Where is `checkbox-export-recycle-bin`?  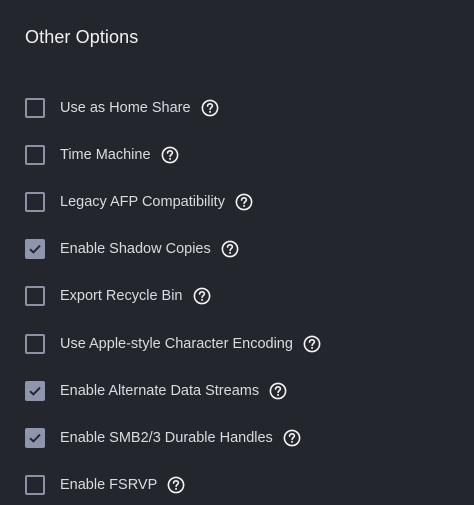 checkbox-export-recycle-bin is located at coordinates (35, 296).